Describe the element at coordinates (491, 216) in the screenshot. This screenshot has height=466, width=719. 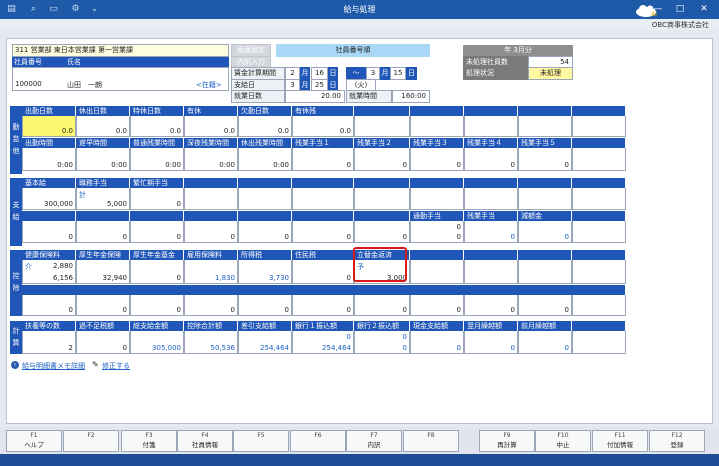
I see `payments-header: 残業手当` at that location.